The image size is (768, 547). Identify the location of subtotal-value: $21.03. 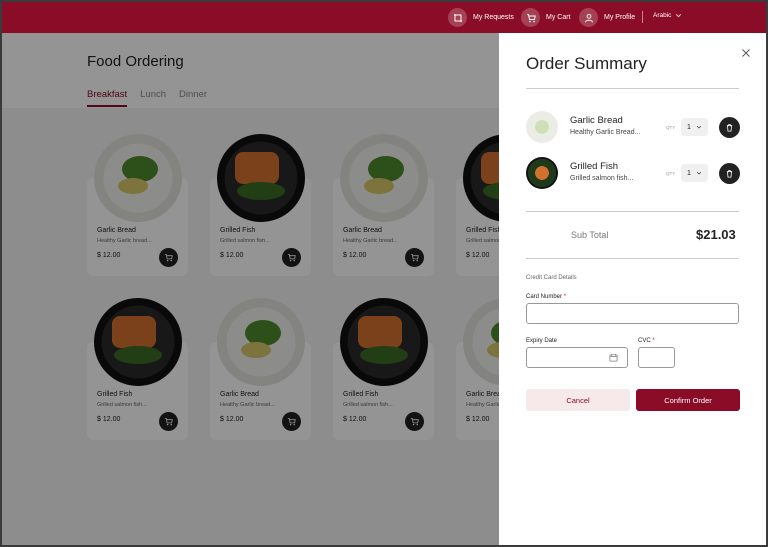
(716, 234).